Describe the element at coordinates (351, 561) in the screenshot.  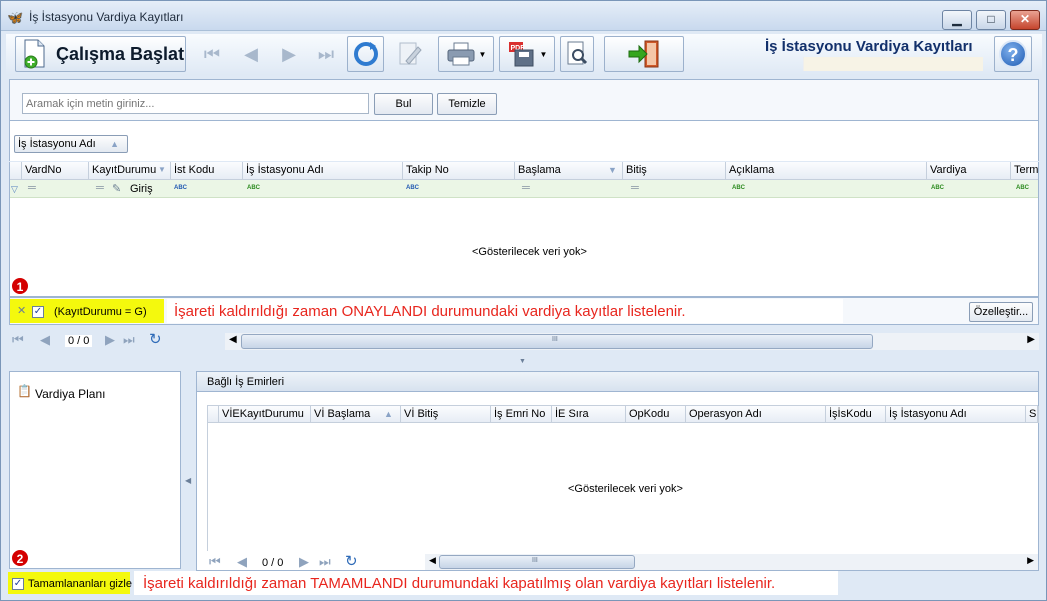
I see `bottom-pager-refresh-icon: ↻` at that location.